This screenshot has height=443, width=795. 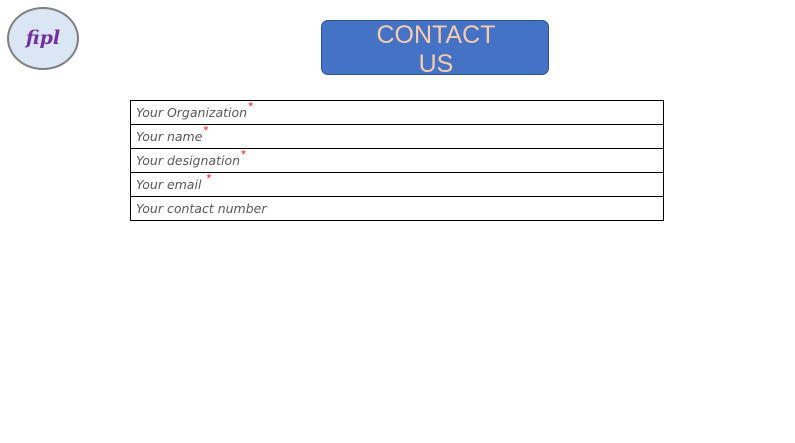 I want to click on contact-us-button: CONTACT US, so click(x=435, y=49).